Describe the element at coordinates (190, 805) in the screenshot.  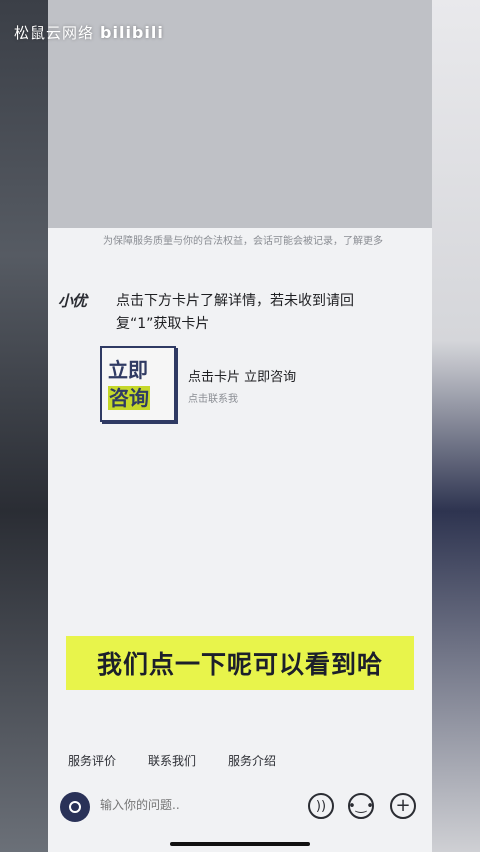
I see `question-input` at that location.